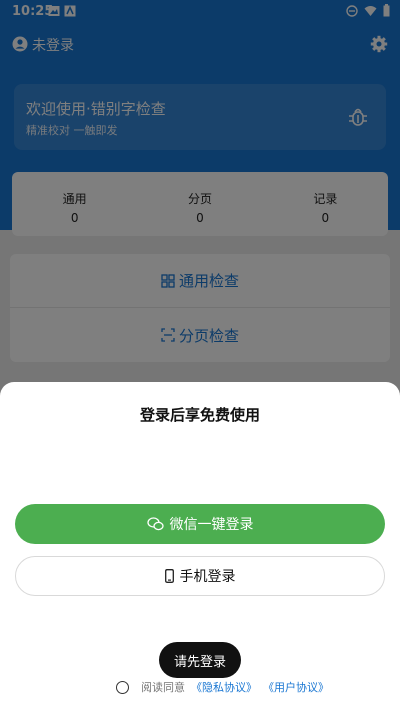 Image resolution: width=400 pixels, height=720 pixels. What do you see at coordinates (207, 576) in the screenshot?
I see `phone-login-label: 手机登录` at bounding box center [207, 576].